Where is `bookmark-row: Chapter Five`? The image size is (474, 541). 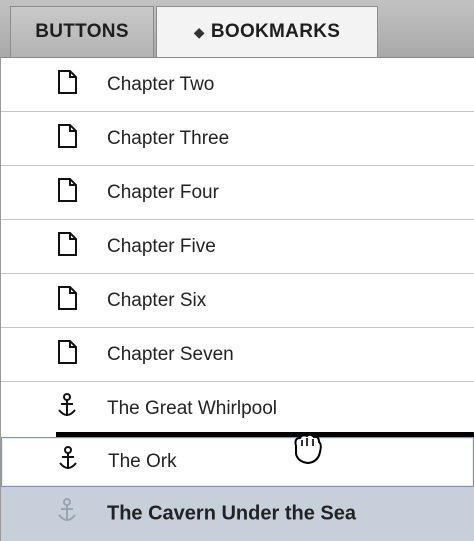 bookmark-row: Chapter Five is located at coordinates (237, 247).